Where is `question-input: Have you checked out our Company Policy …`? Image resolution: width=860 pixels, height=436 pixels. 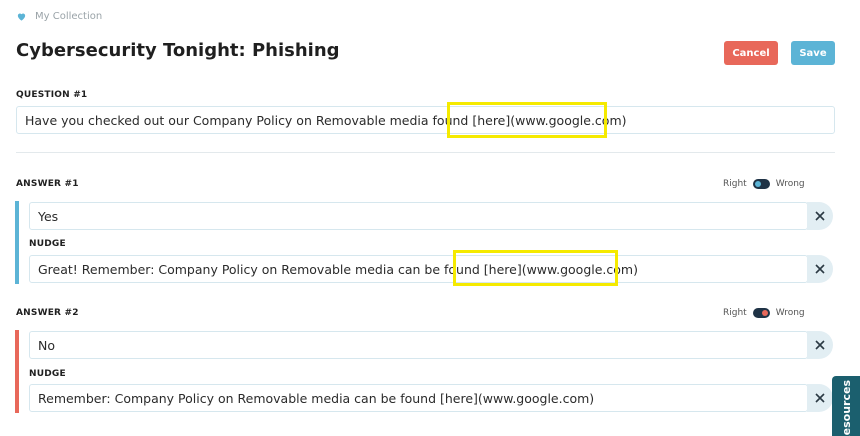 question-input: Have you checked out our Company Policy … is located at coordinates (425, 120).